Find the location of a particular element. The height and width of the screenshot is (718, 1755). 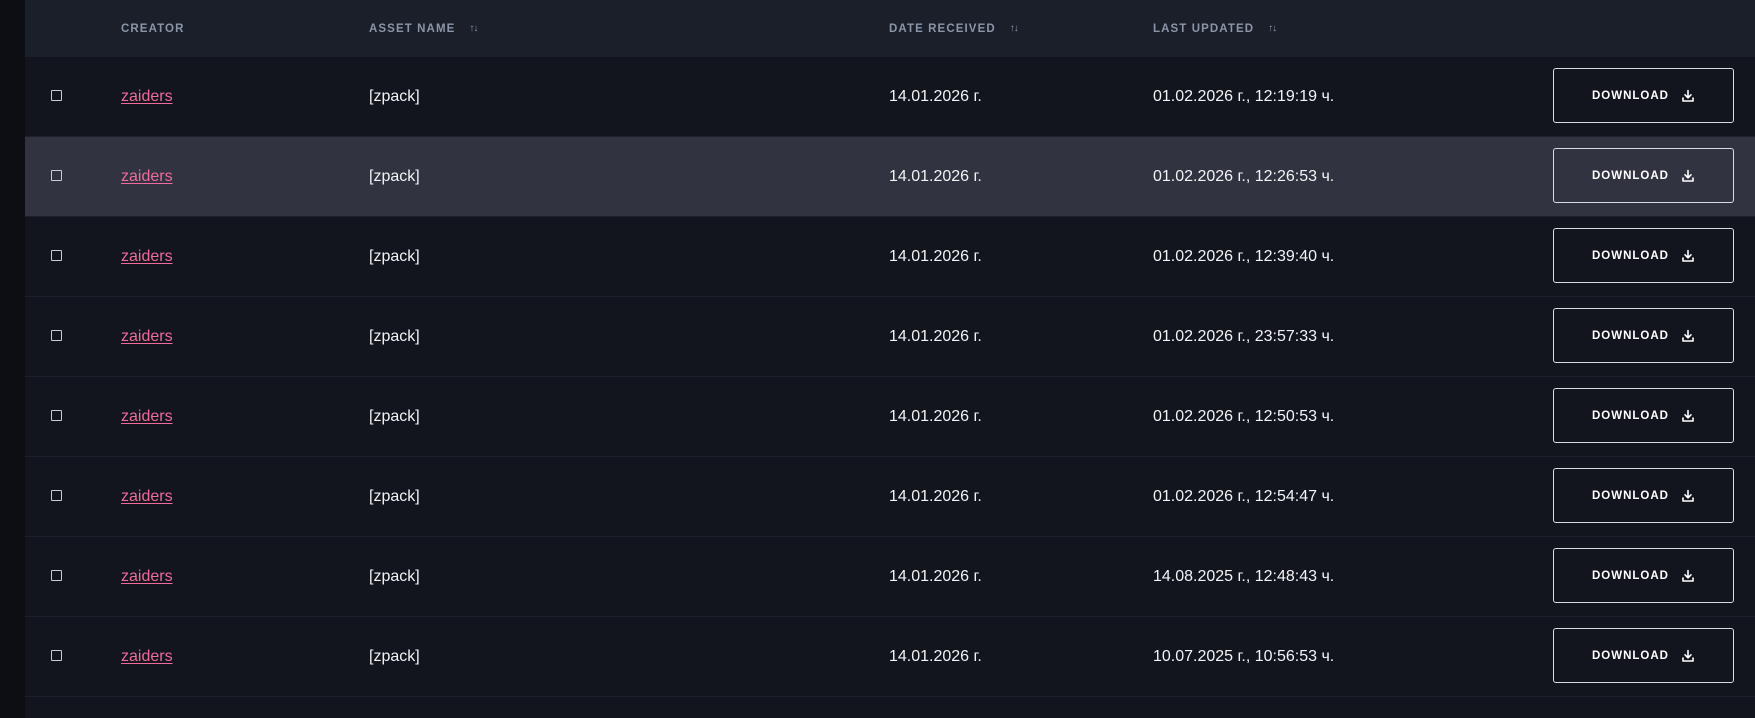

column-header-creator: CREATOR is located at coordinates (153, 28).